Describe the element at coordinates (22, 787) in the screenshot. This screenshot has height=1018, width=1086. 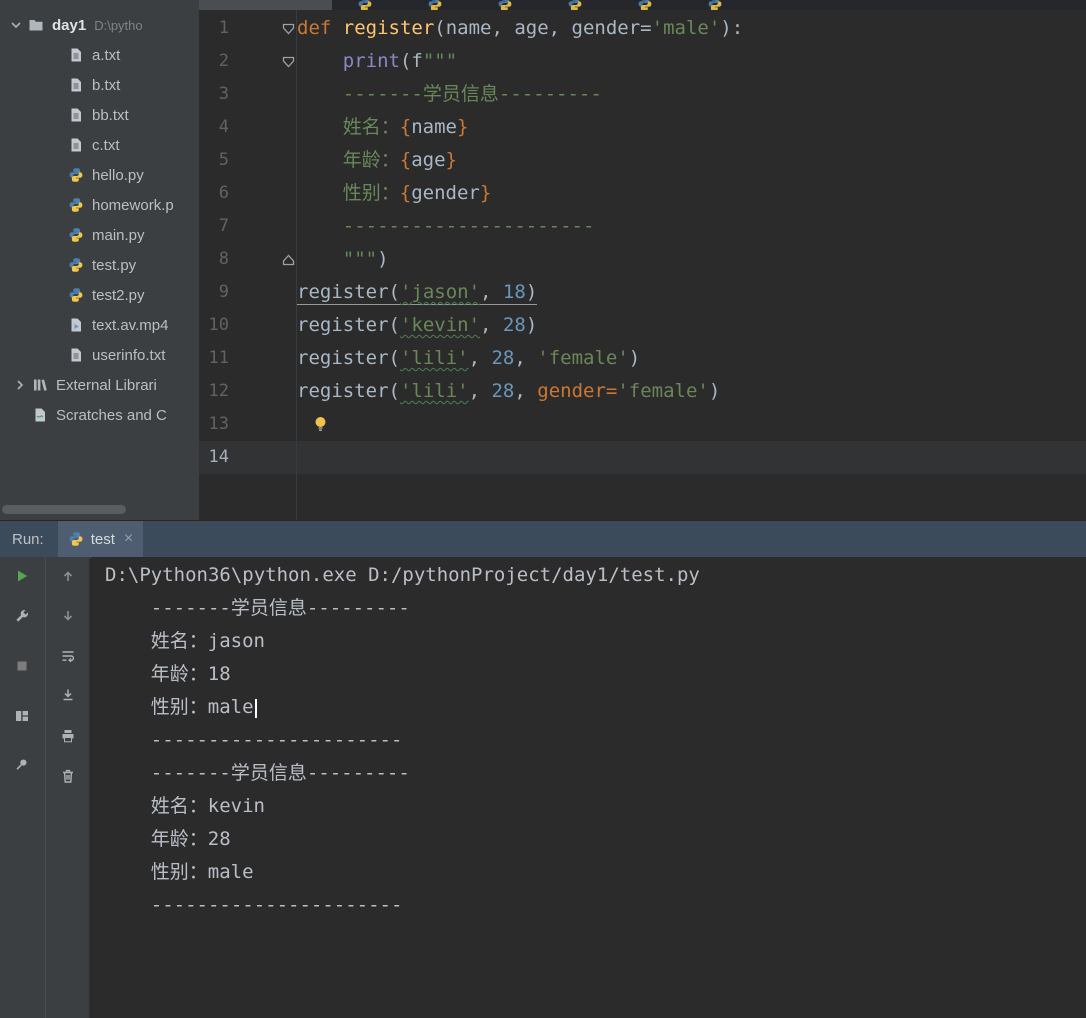
I see `run-toolbar-left-column` at that location.